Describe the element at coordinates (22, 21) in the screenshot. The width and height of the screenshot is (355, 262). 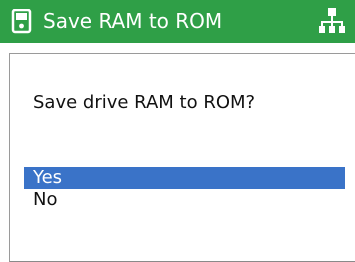
I see `device-icon` at that location.